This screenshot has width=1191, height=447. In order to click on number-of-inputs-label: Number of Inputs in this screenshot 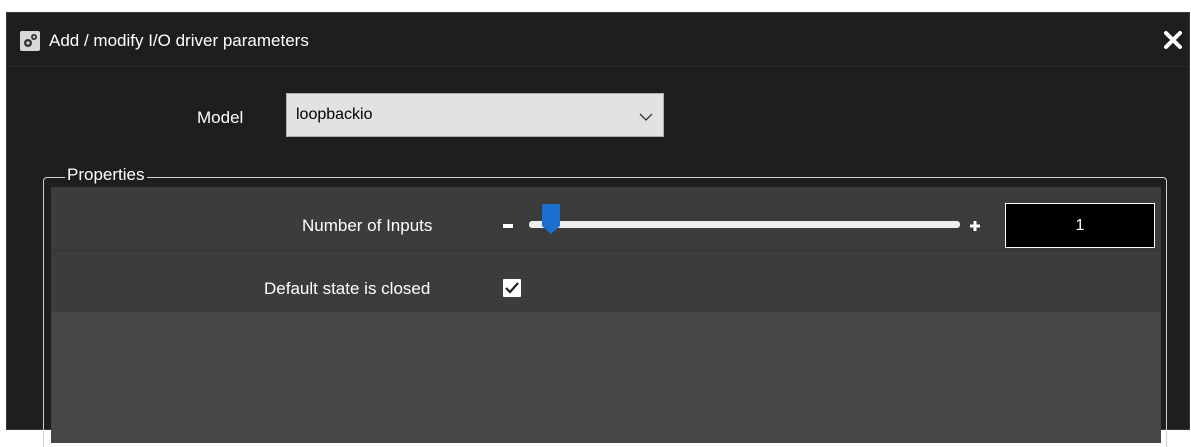, I will do `click(367, 225)`.